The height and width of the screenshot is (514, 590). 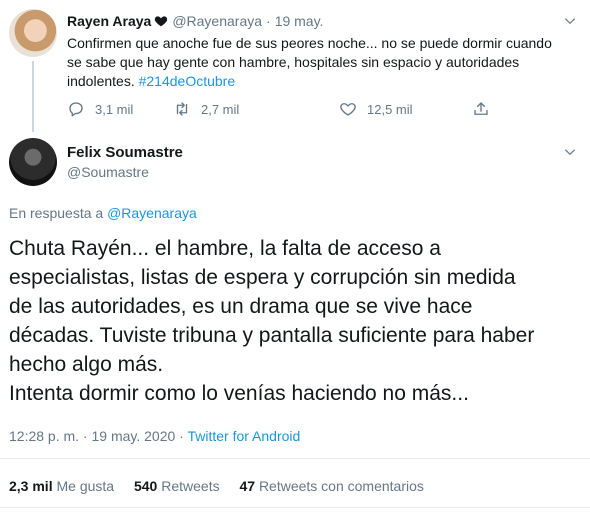 What do you see at coordinates (86, 364) in the screenshot?
I see `tweet-line: hecho algo más.` at bounding box center [86, 364].